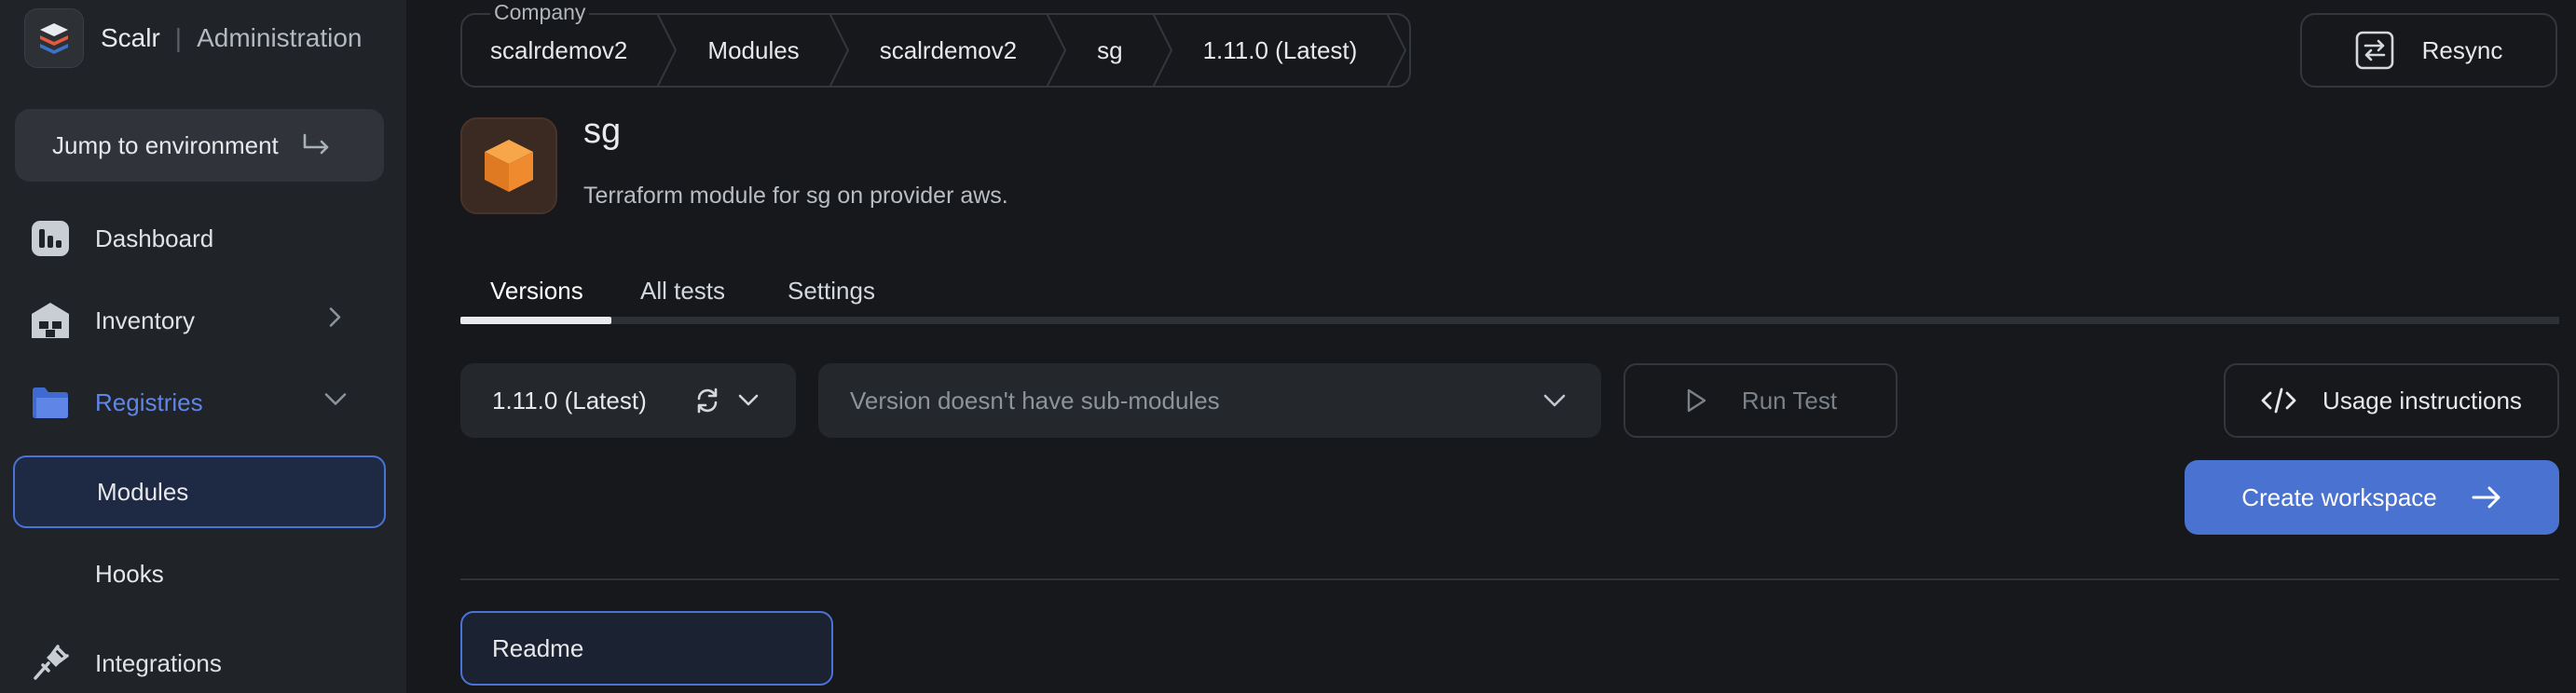 The height and width of the screenshot is (693, 2576). I want to click on brand: Scalr | Administration, so click(193, 38).